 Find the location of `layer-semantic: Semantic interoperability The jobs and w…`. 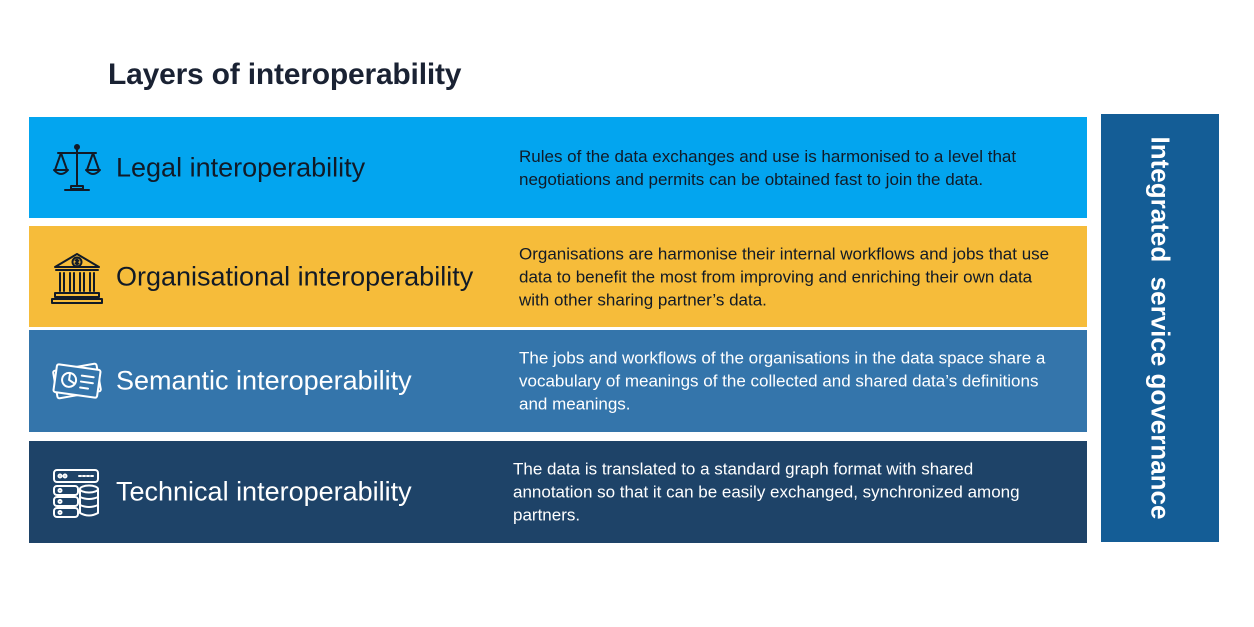

layer-semantic: Semantic interoperability The jobs and w… is located at coordinates (558, 381).